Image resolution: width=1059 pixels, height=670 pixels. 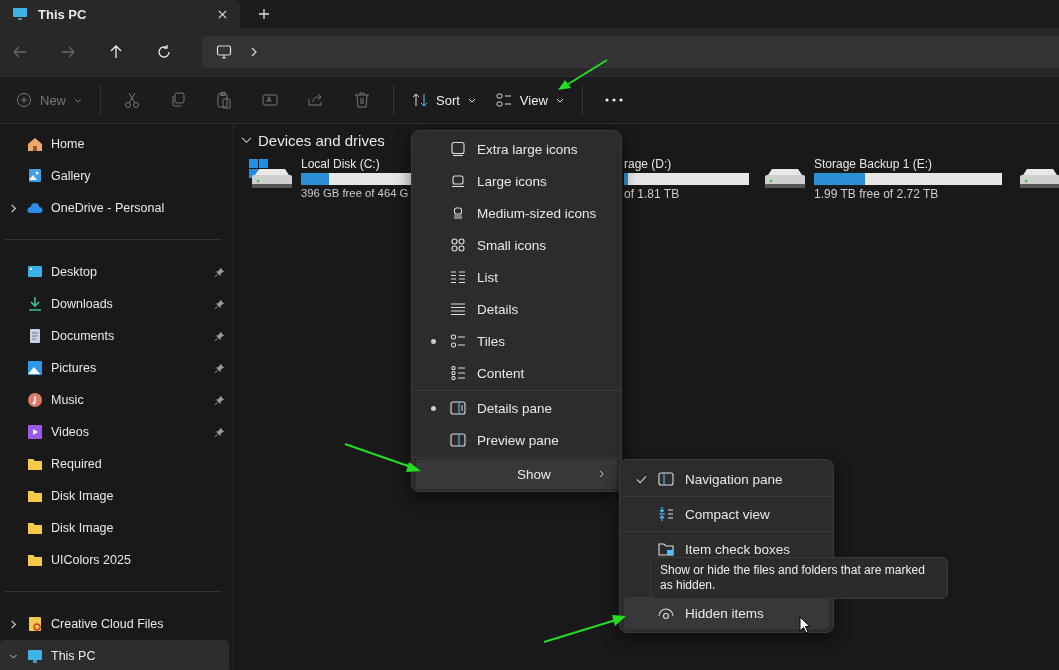 I want to click on drive-name: Local Disk (C:), so click(x=340, y=164).